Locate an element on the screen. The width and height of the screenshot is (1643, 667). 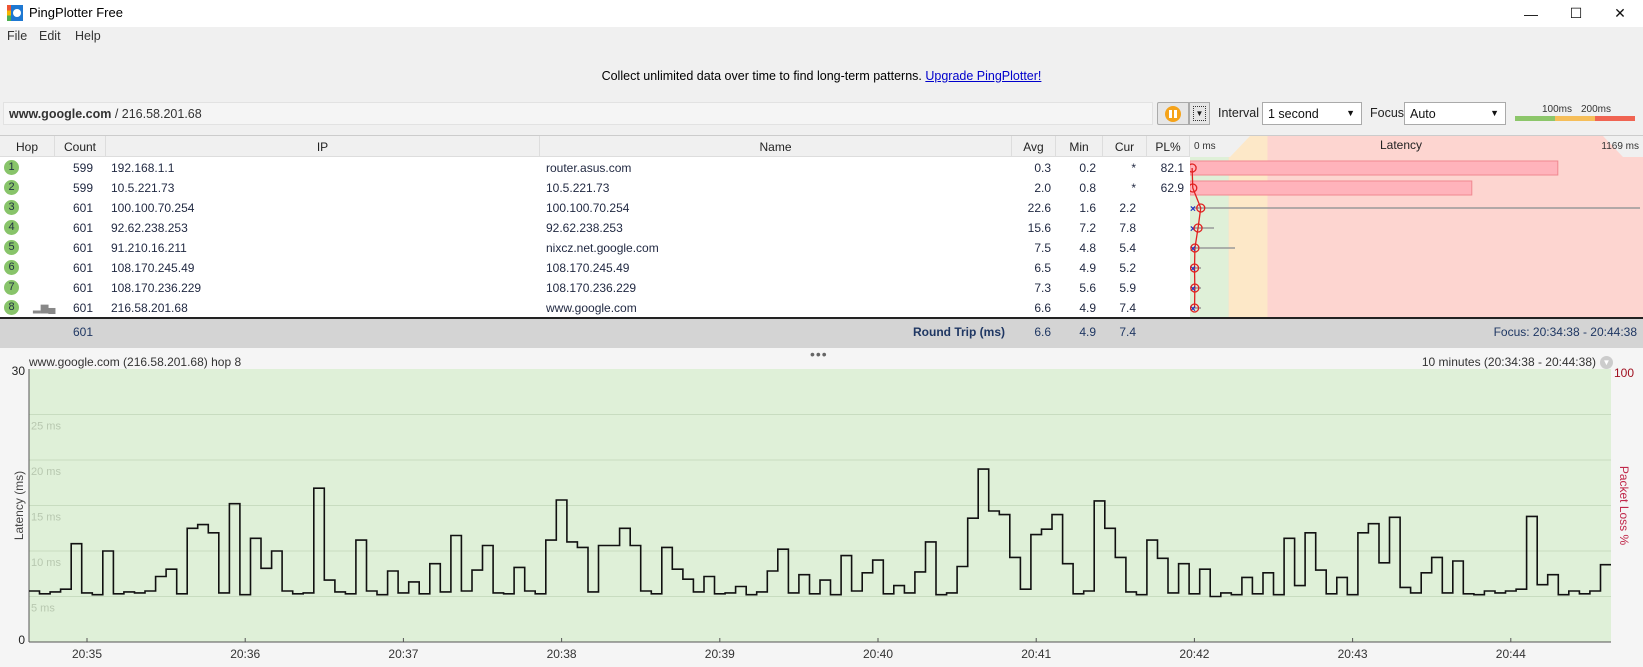
y2-axis-max-label: 100 is located at coordinates (1624, 373).